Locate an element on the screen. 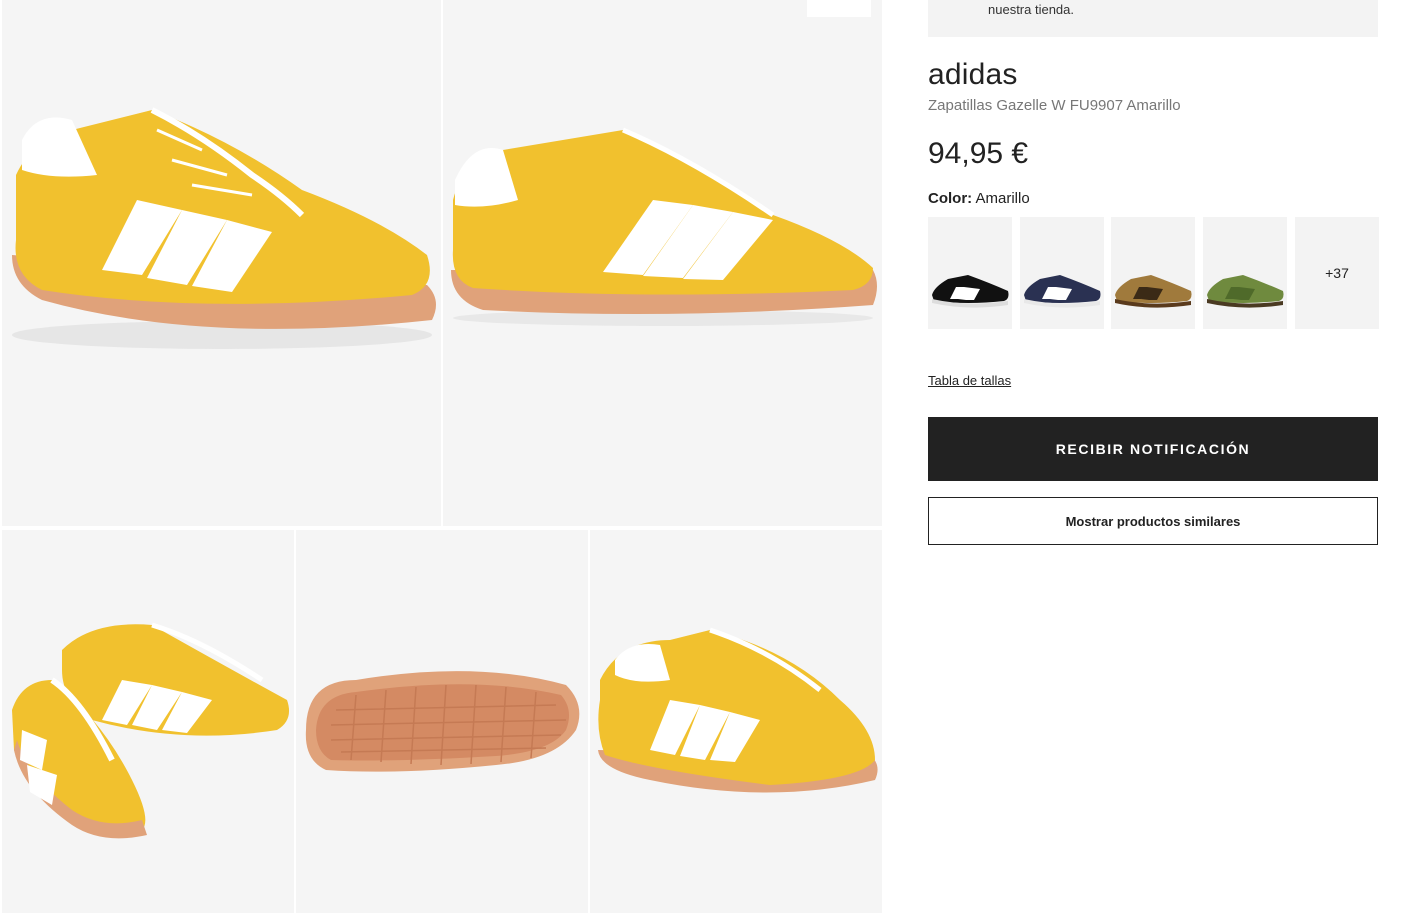 The width and height of the screenshot is (1404, 913). swatch-black is located at coordinates (970, 273).